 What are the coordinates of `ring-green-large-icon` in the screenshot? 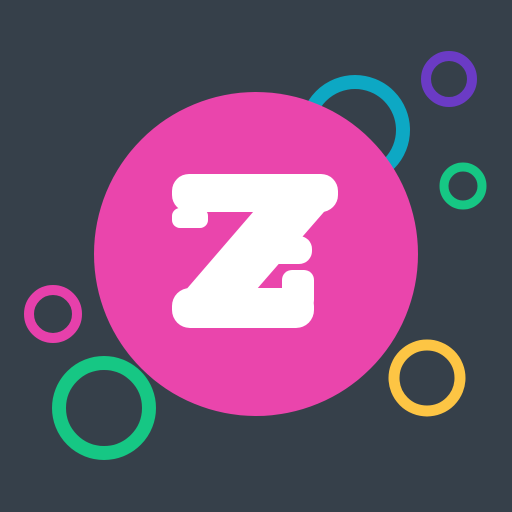 It's located at (104, 408).